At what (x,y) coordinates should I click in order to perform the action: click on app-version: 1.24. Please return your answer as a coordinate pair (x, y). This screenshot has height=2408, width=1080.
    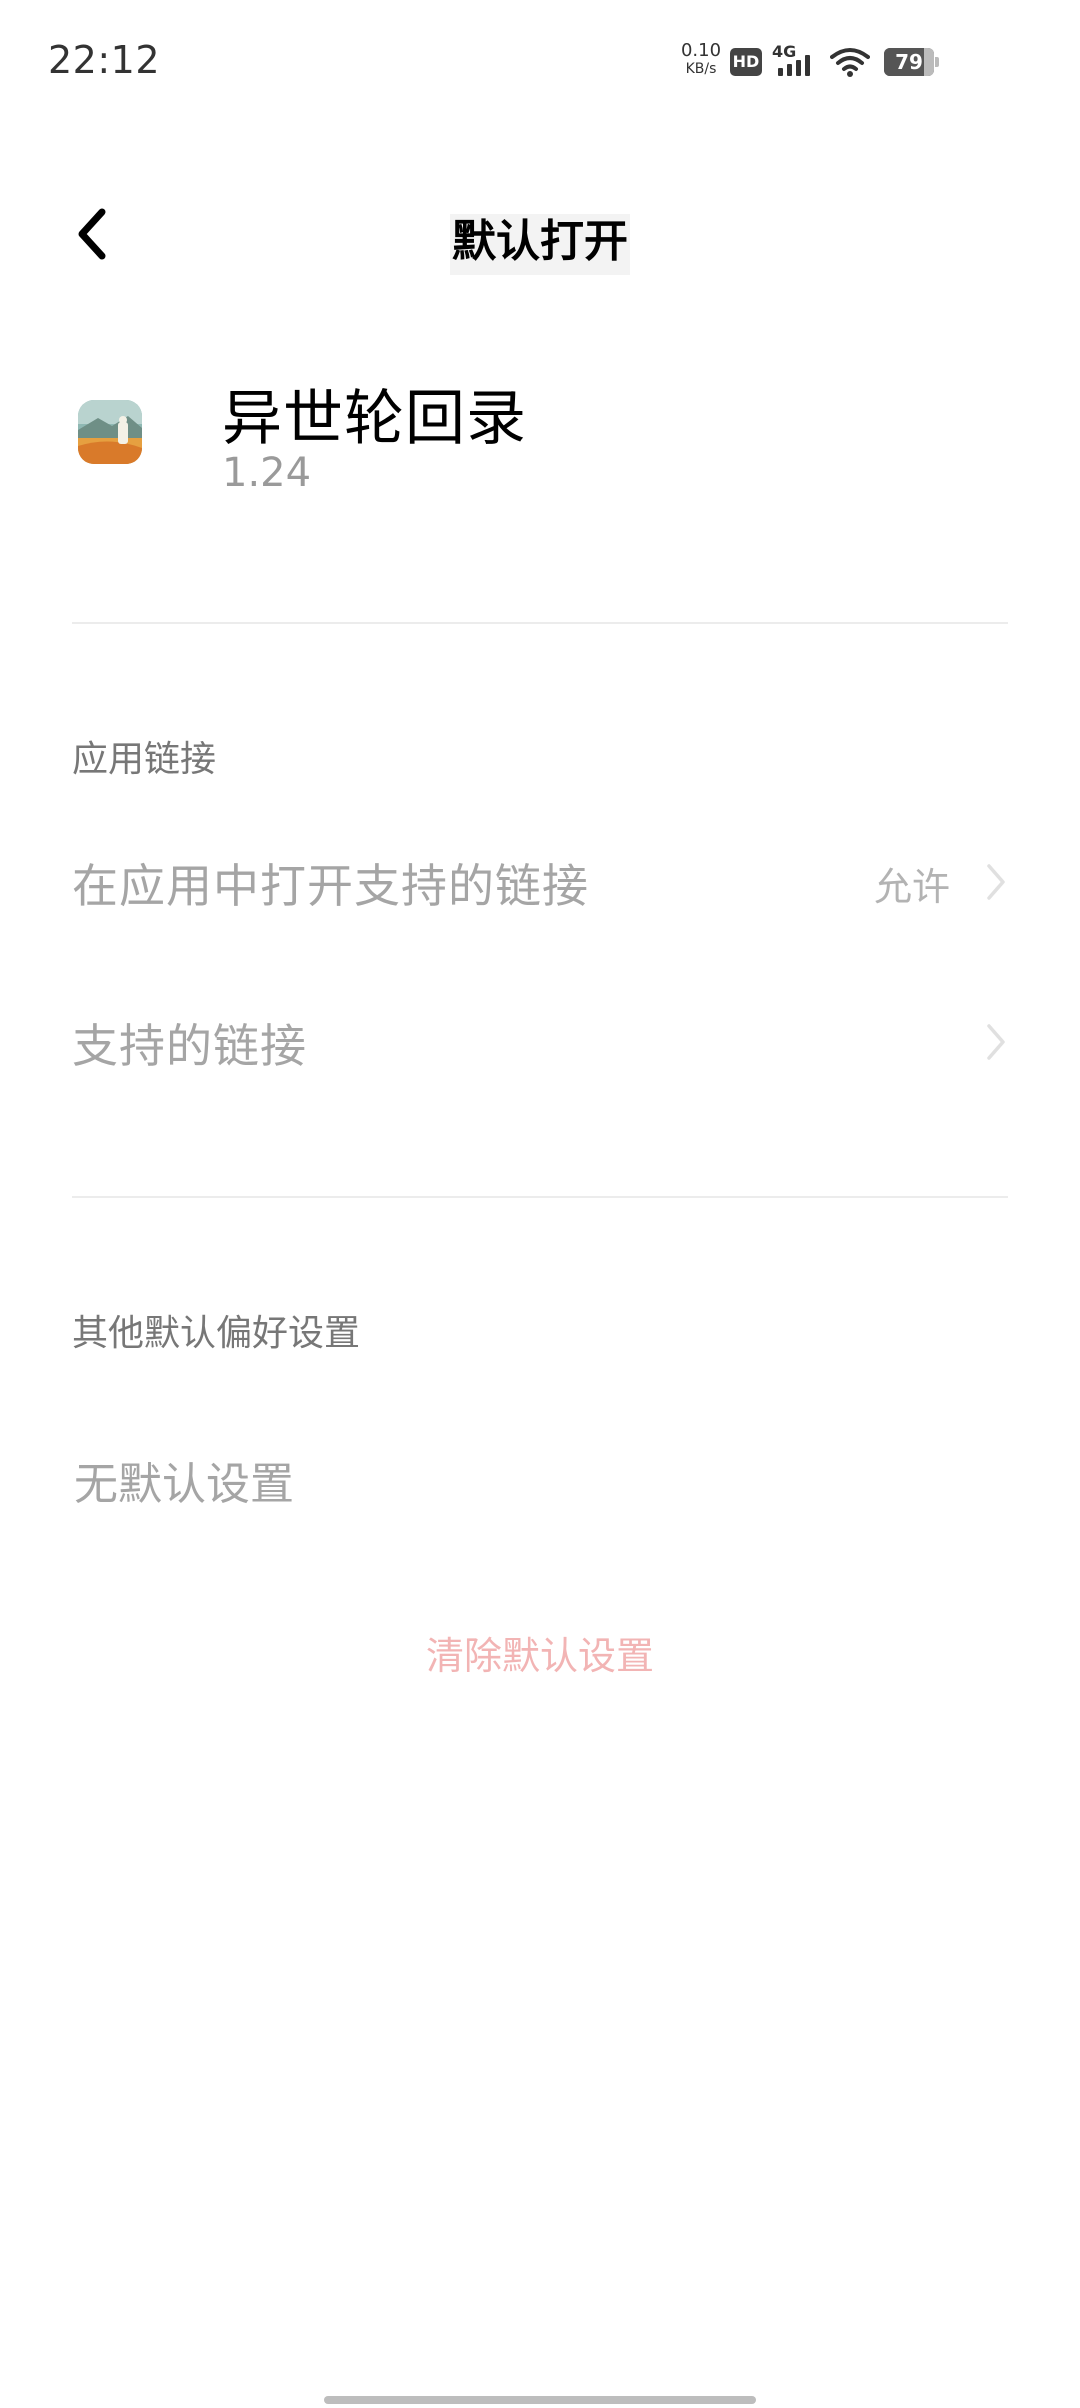
    Looking at the image, I should click on (267, 473).